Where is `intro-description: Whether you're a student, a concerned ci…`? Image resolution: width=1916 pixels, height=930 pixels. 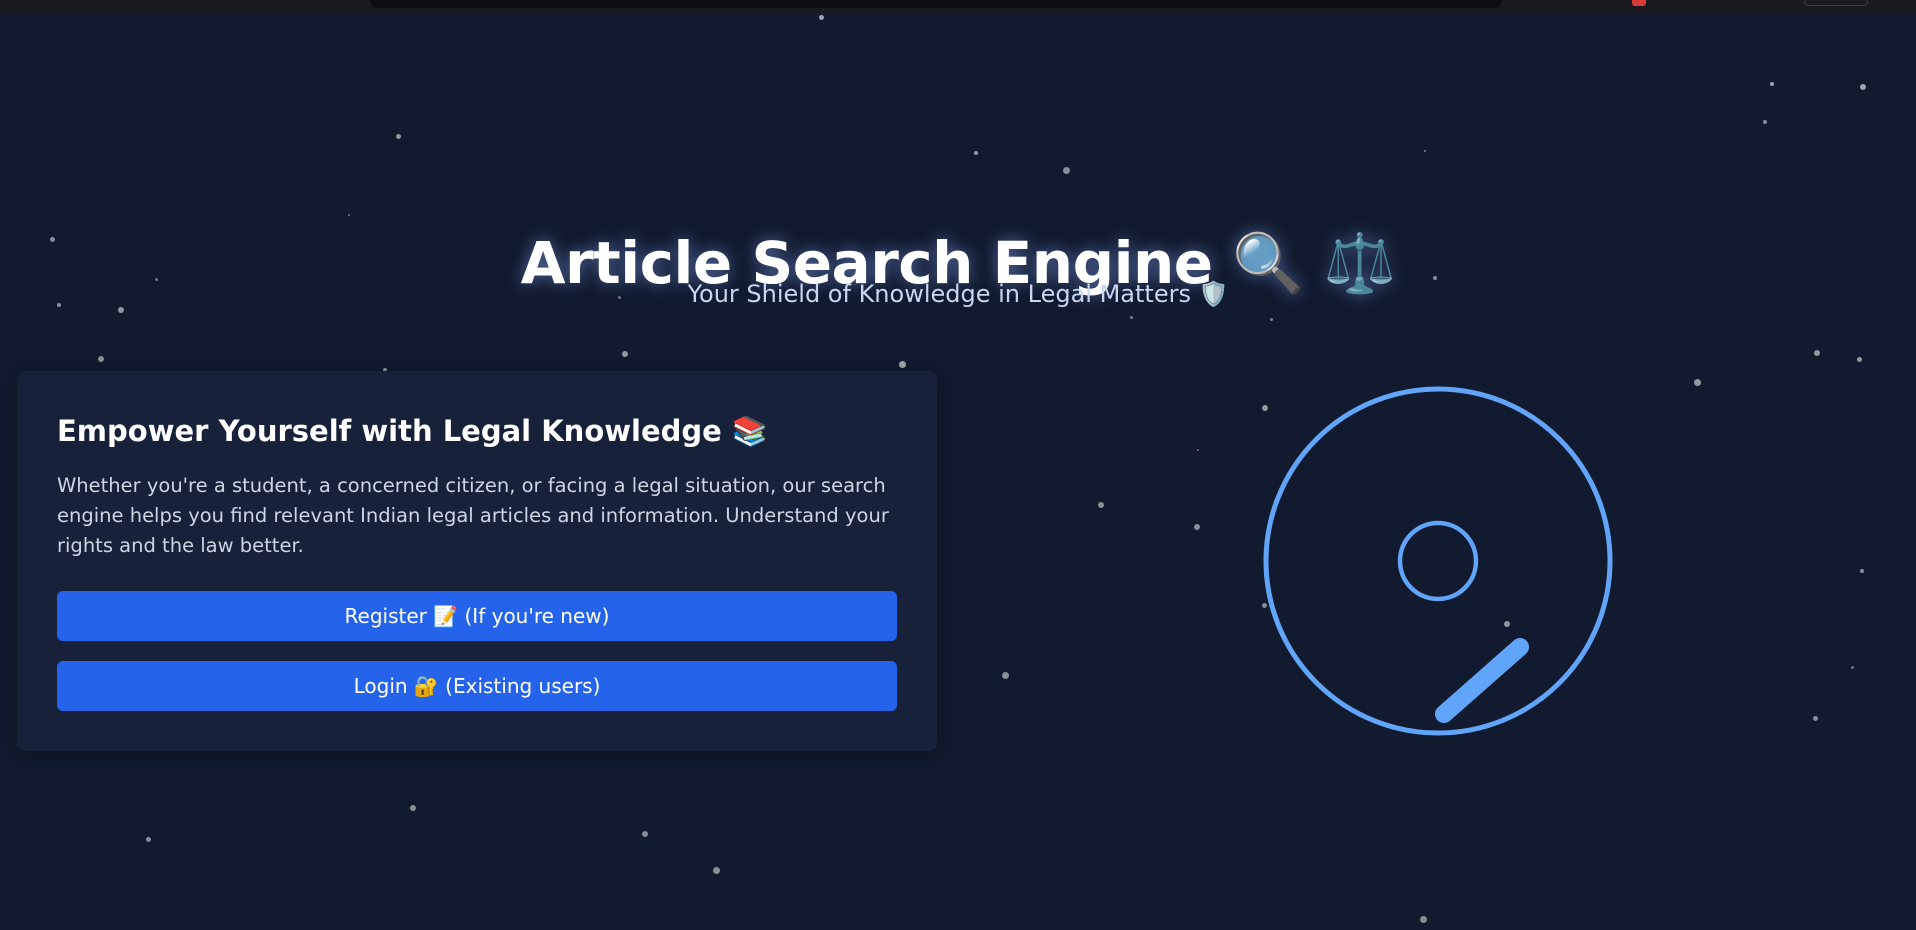 intro-description: Whether you're a student, a concerned ci… is located at coordinates (473, 515).